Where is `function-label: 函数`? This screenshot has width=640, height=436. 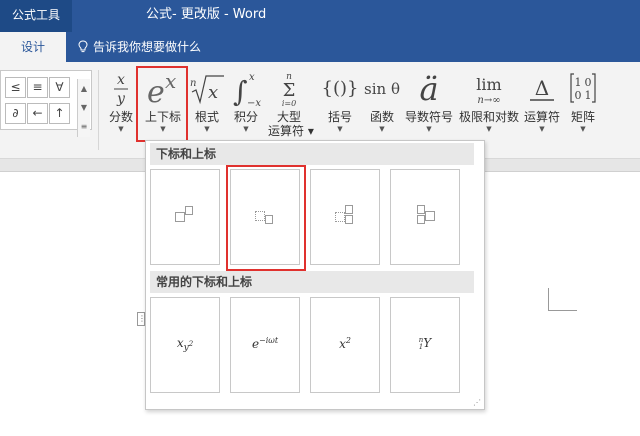
function-label: 函数 is located at coordinates (381, 117).